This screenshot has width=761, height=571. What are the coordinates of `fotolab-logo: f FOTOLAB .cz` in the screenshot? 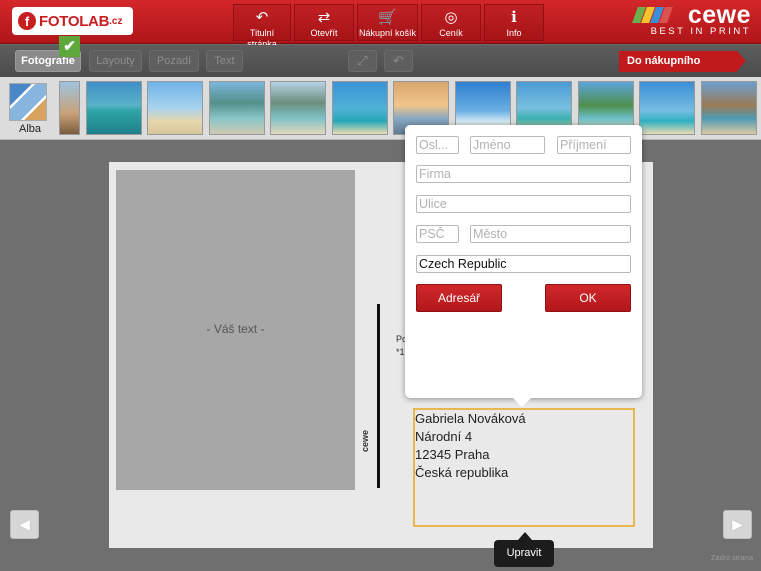 It's located at (72, 21).